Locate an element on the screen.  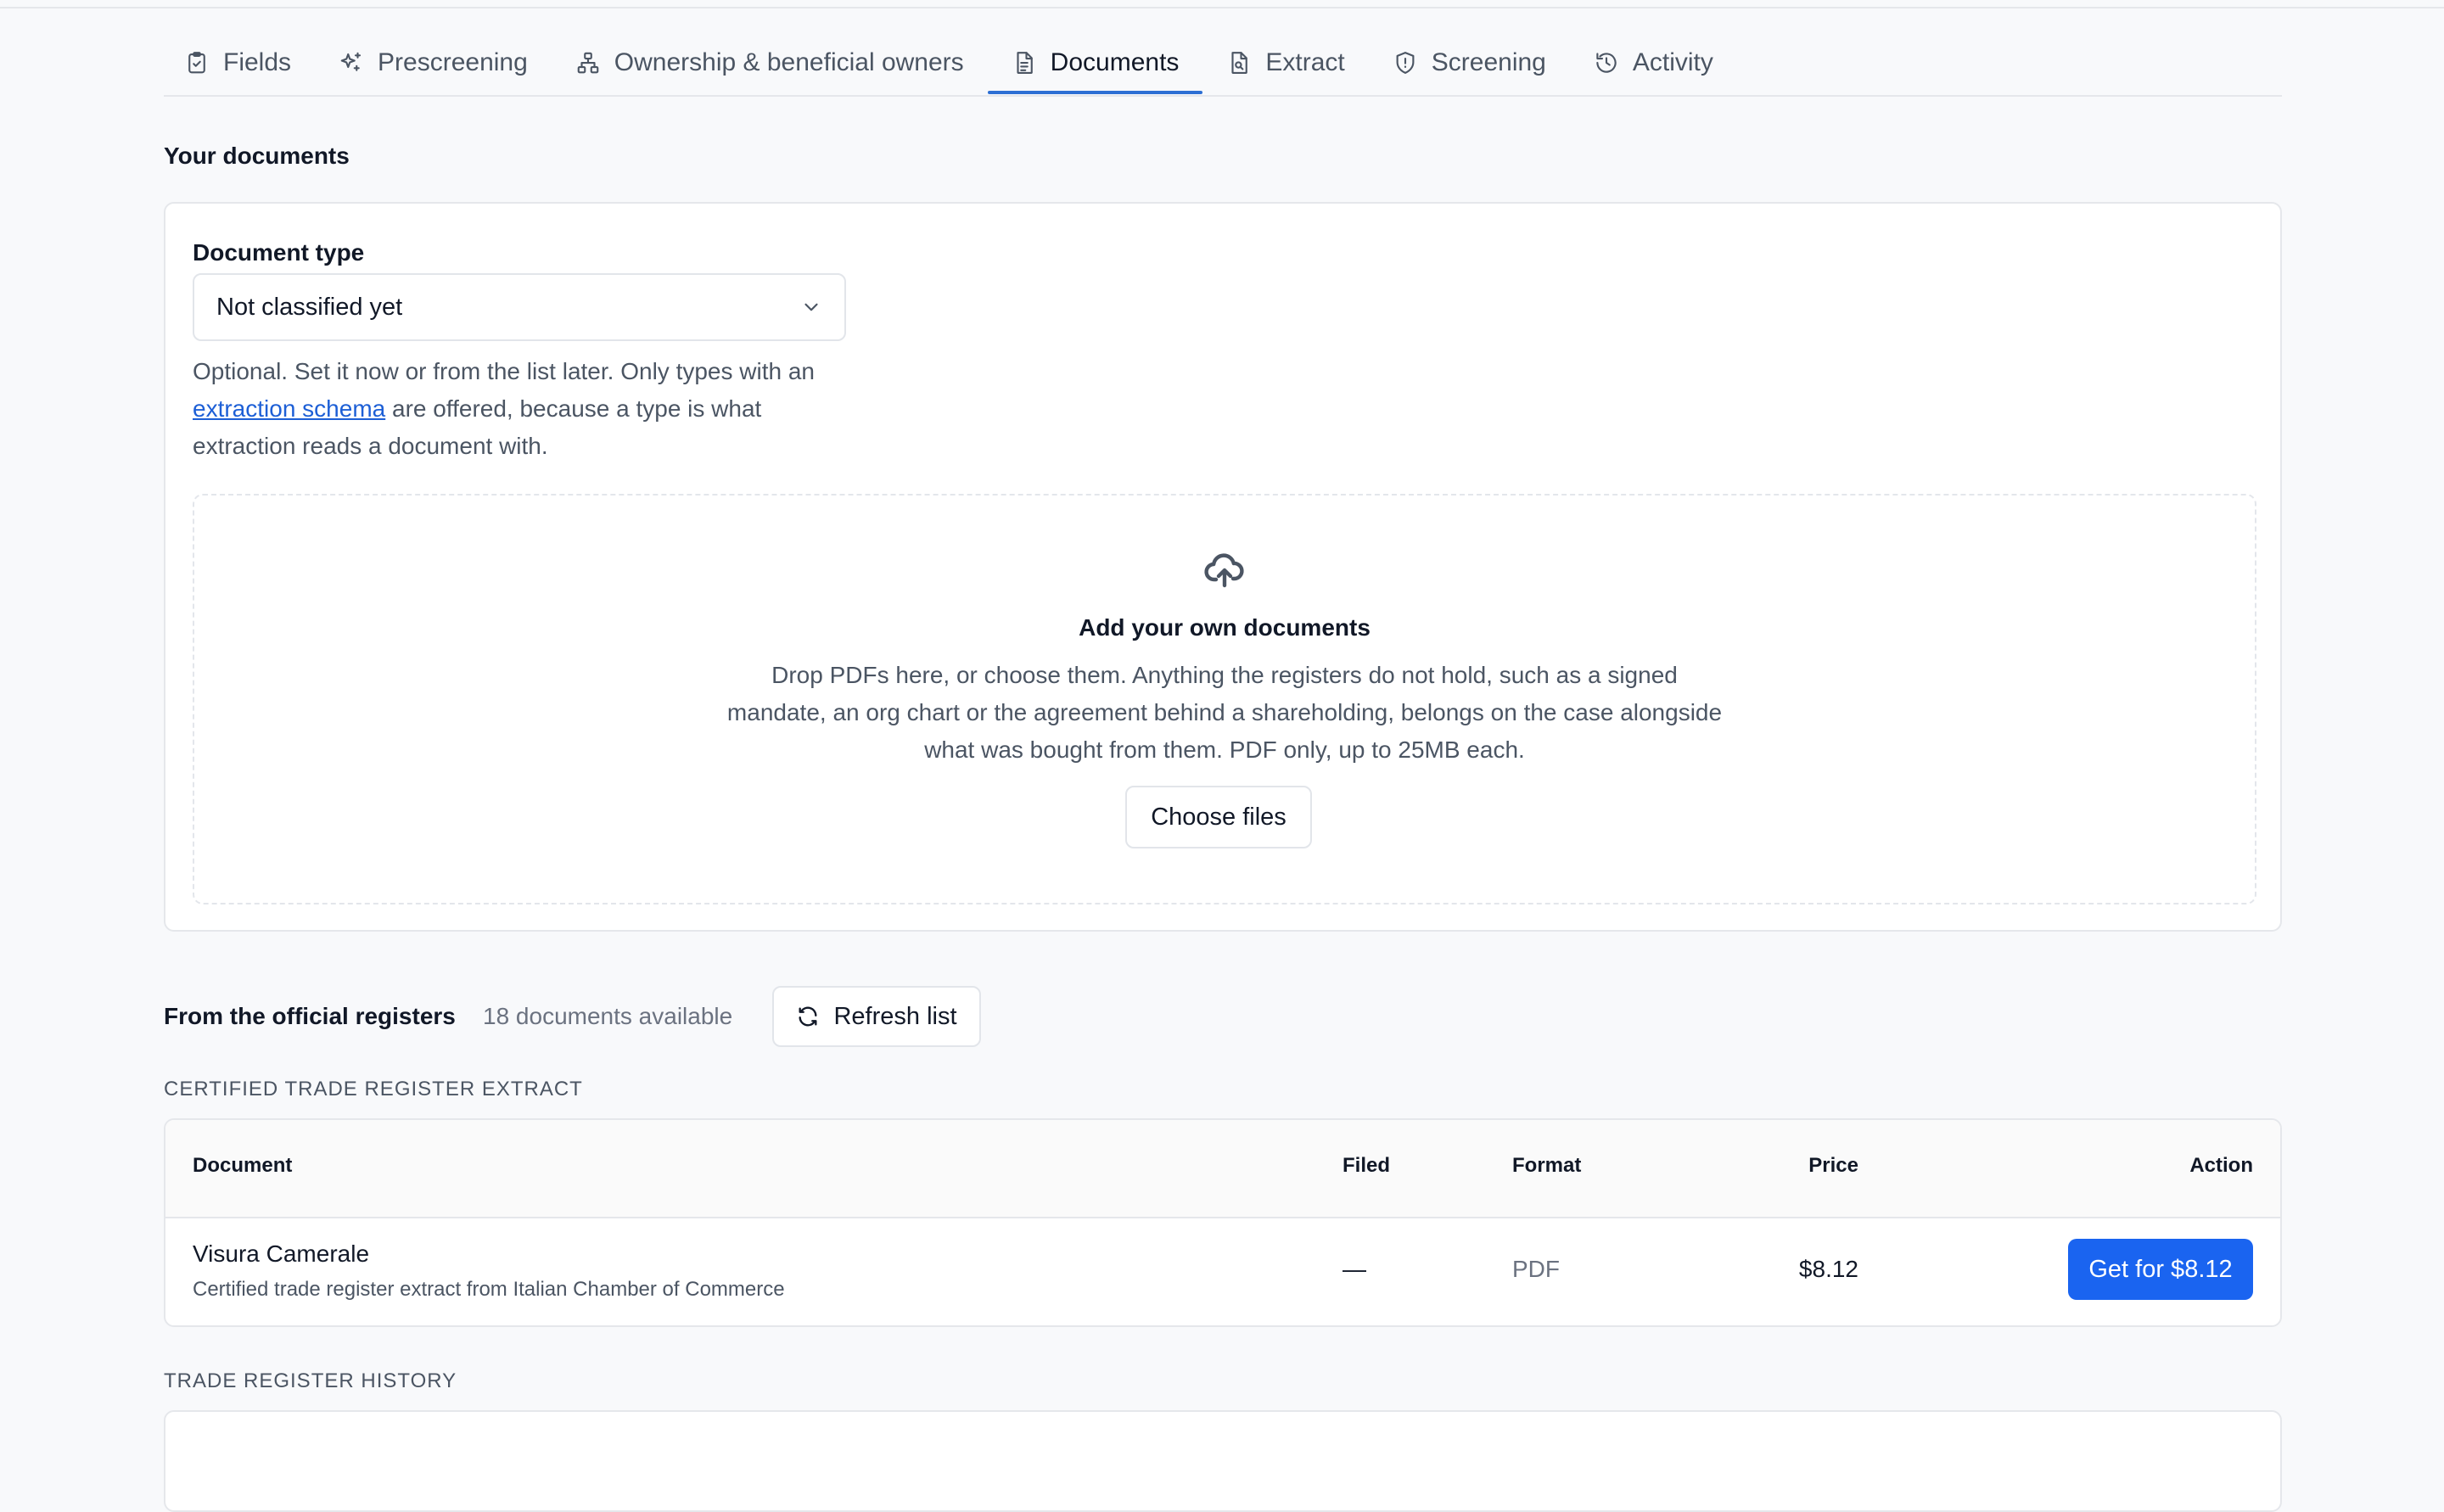
document-format: PDF is located at coordinates (1536, 1269).